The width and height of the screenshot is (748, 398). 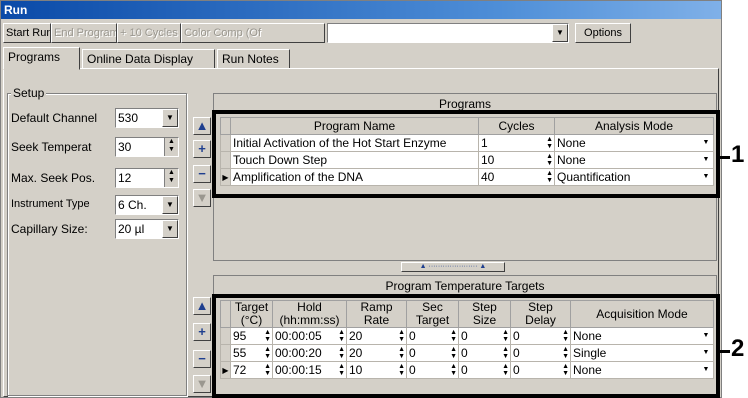 I want to click on options-button: Options, so click(x=603, y=33).